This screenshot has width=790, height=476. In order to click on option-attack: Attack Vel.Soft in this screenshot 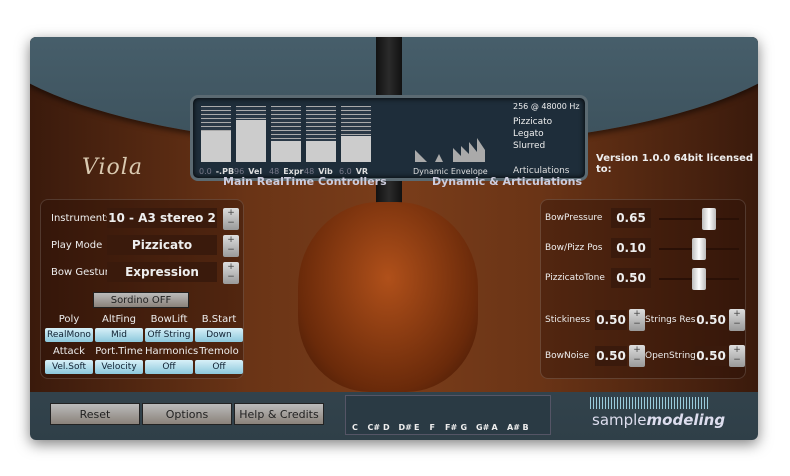, I will do `click(69, 360)`.